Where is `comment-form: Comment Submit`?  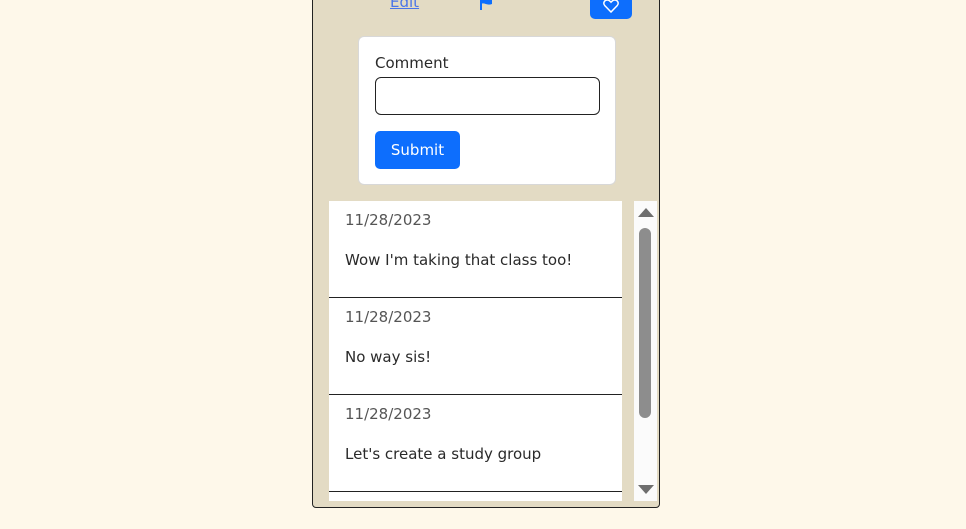 comment-form: Comment Submit is located at coordinates (487, 110).